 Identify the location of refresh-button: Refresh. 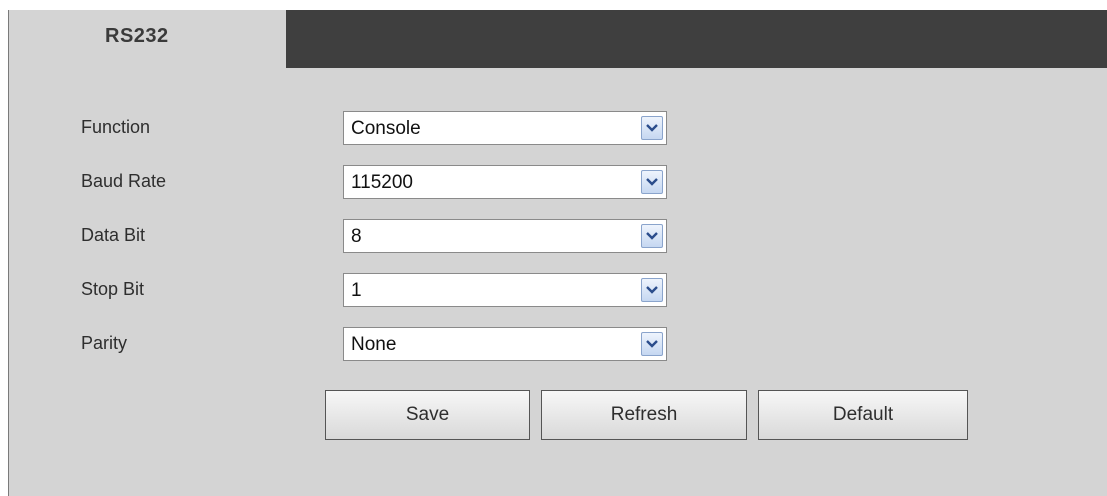
(644, 415).